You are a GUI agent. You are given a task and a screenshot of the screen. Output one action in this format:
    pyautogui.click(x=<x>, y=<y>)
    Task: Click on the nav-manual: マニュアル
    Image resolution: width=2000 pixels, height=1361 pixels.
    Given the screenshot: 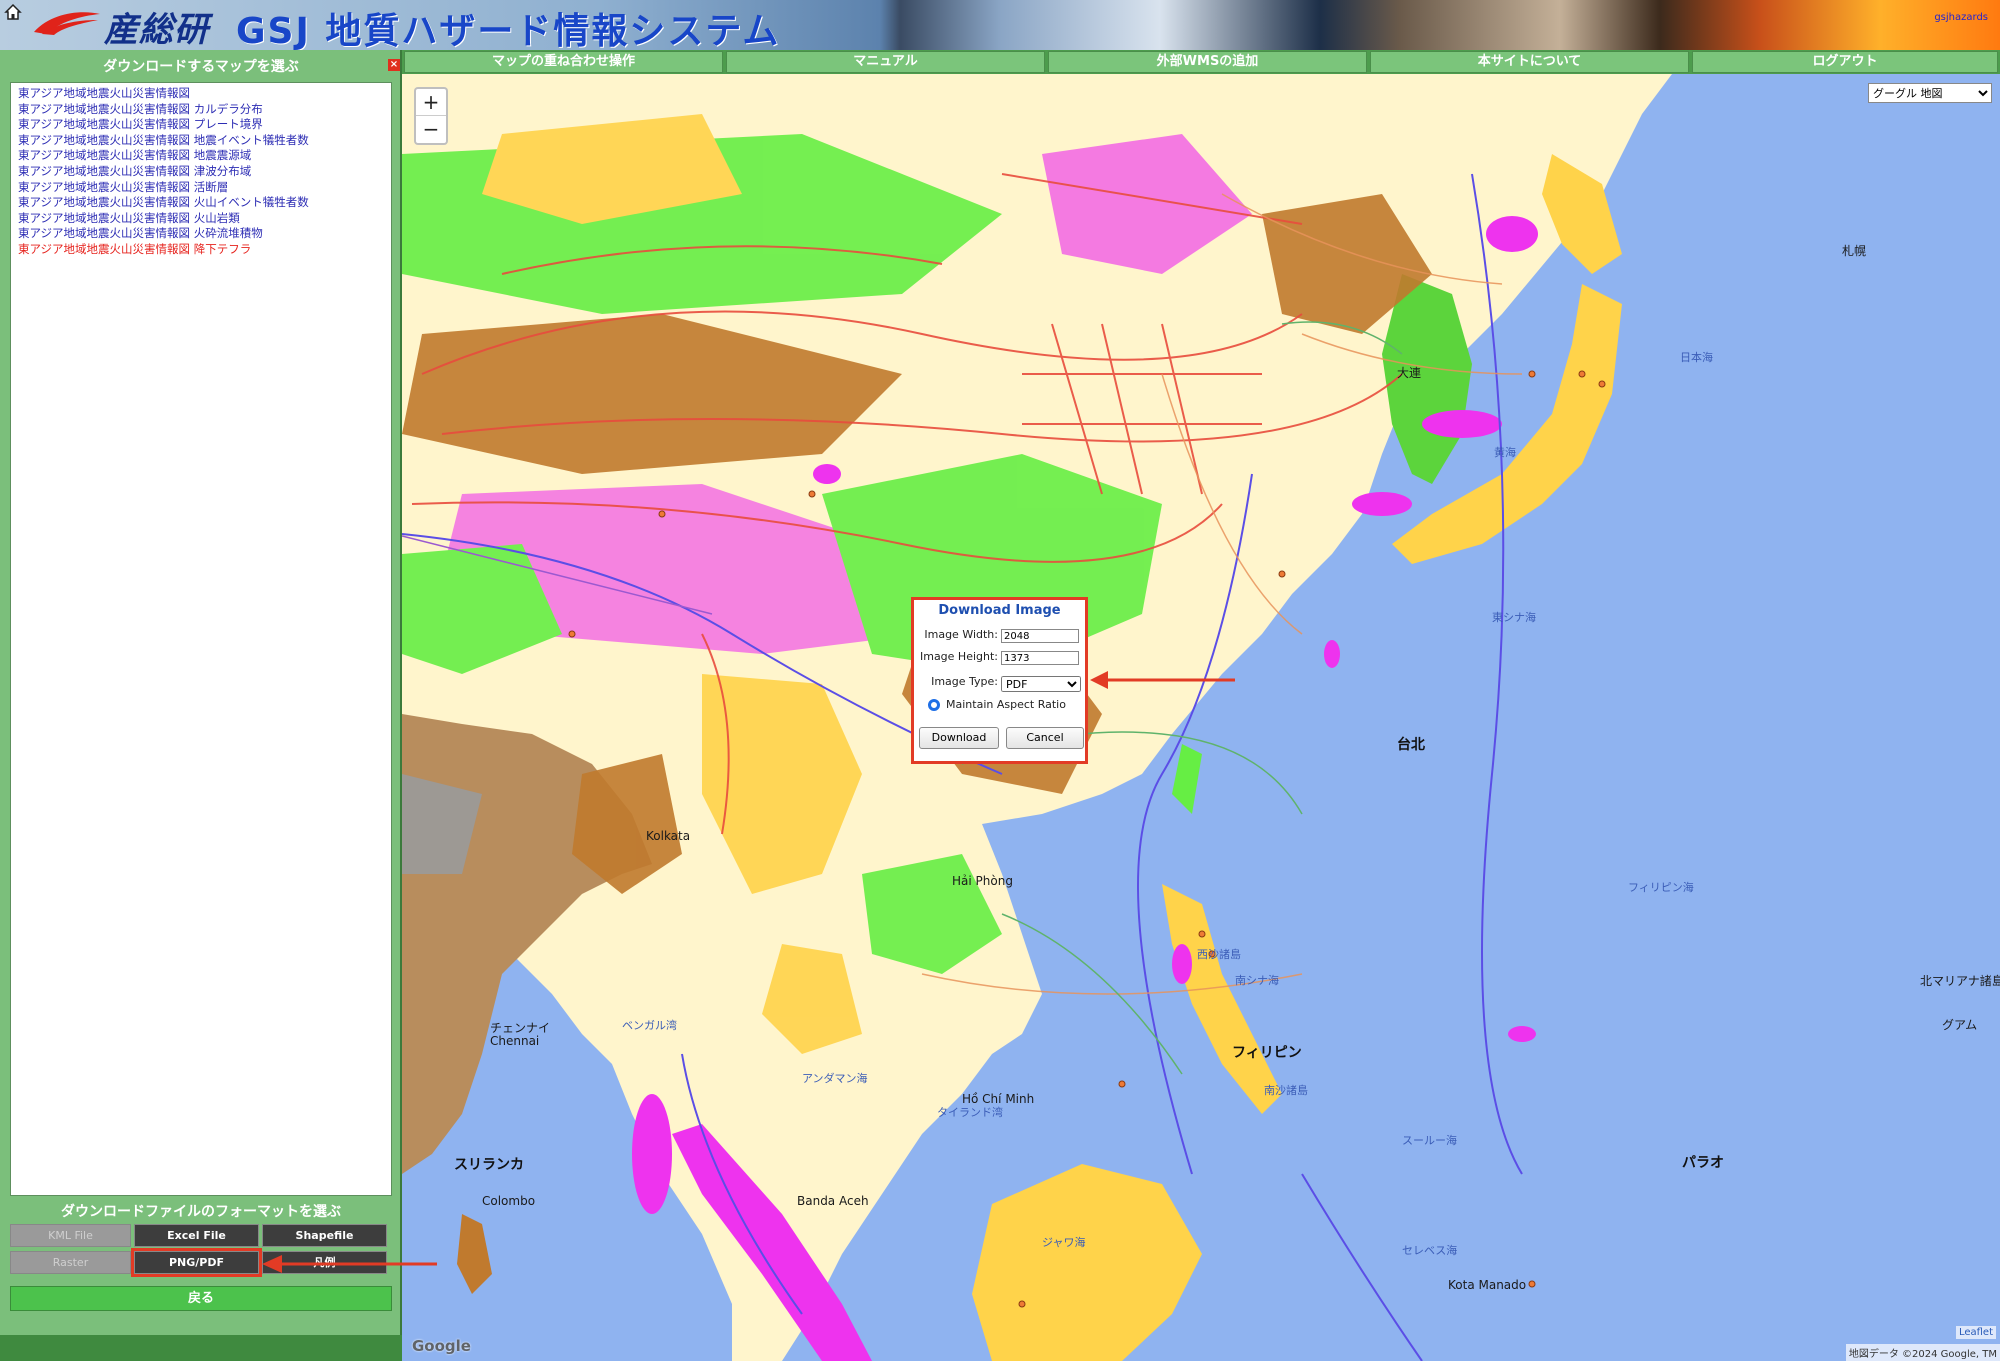 What is the action you would take?
    pyautogui.click(x=885, y=62)
    